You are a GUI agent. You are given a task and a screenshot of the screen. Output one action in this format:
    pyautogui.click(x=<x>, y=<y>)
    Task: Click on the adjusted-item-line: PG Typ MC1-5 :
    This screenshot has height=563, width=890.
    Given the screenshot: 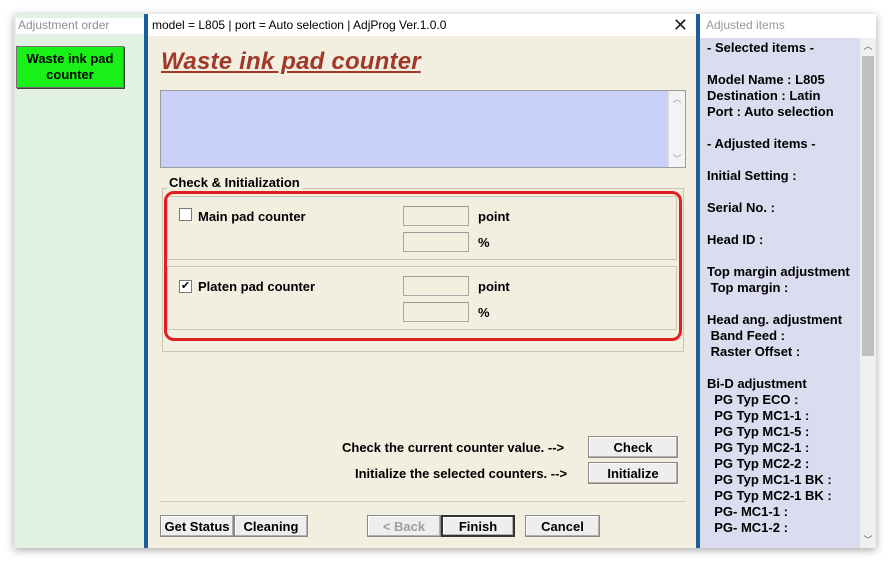 What is the action you would take?
    pyautogui.click(x=758, y=431)
    